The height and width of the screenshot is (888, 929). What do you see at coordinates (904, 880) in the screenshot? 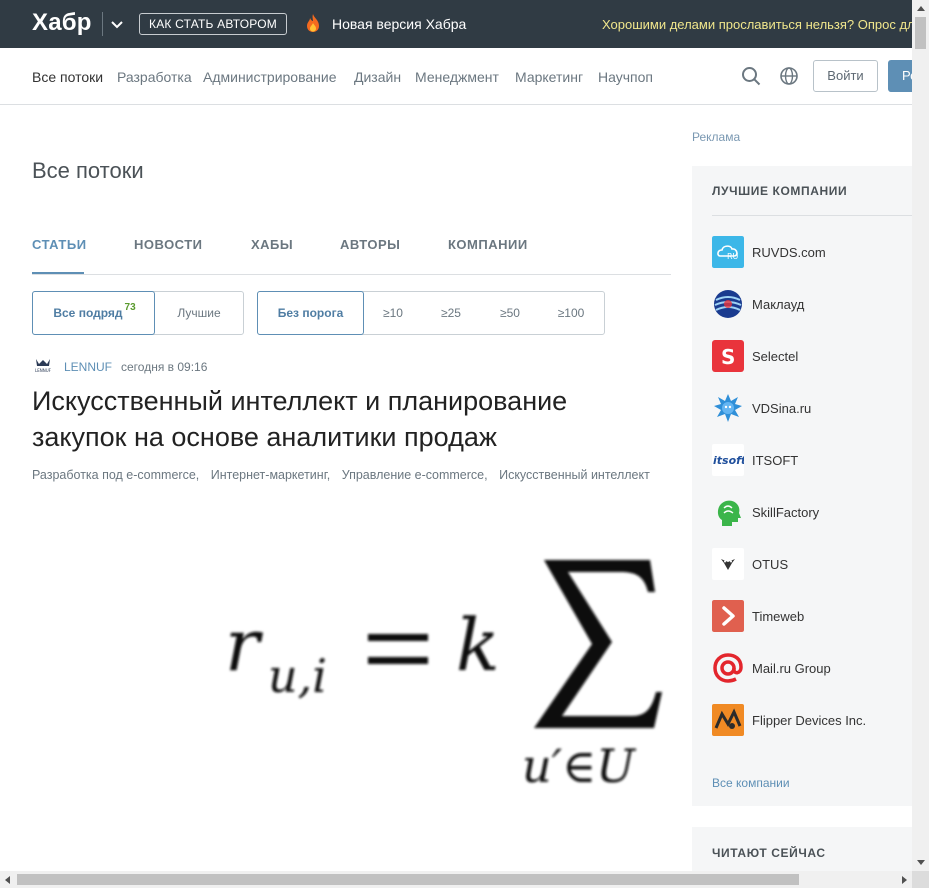
I see `scroll-right-arrow-icon` at bounding box center [904, 880].